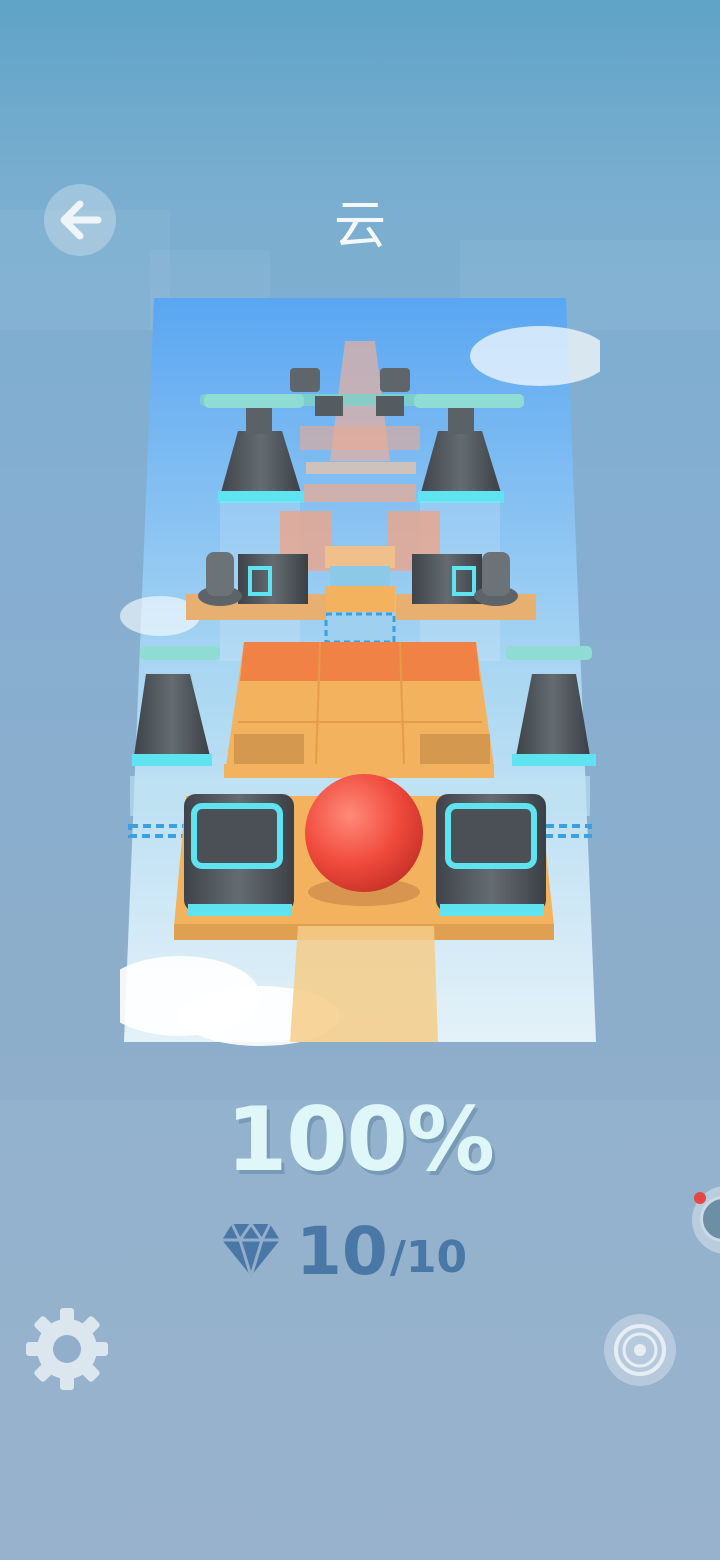 The width and height of the screenshot is (720, 1560). I want to click on gem-collected-count: 10, so click(342, 1251).